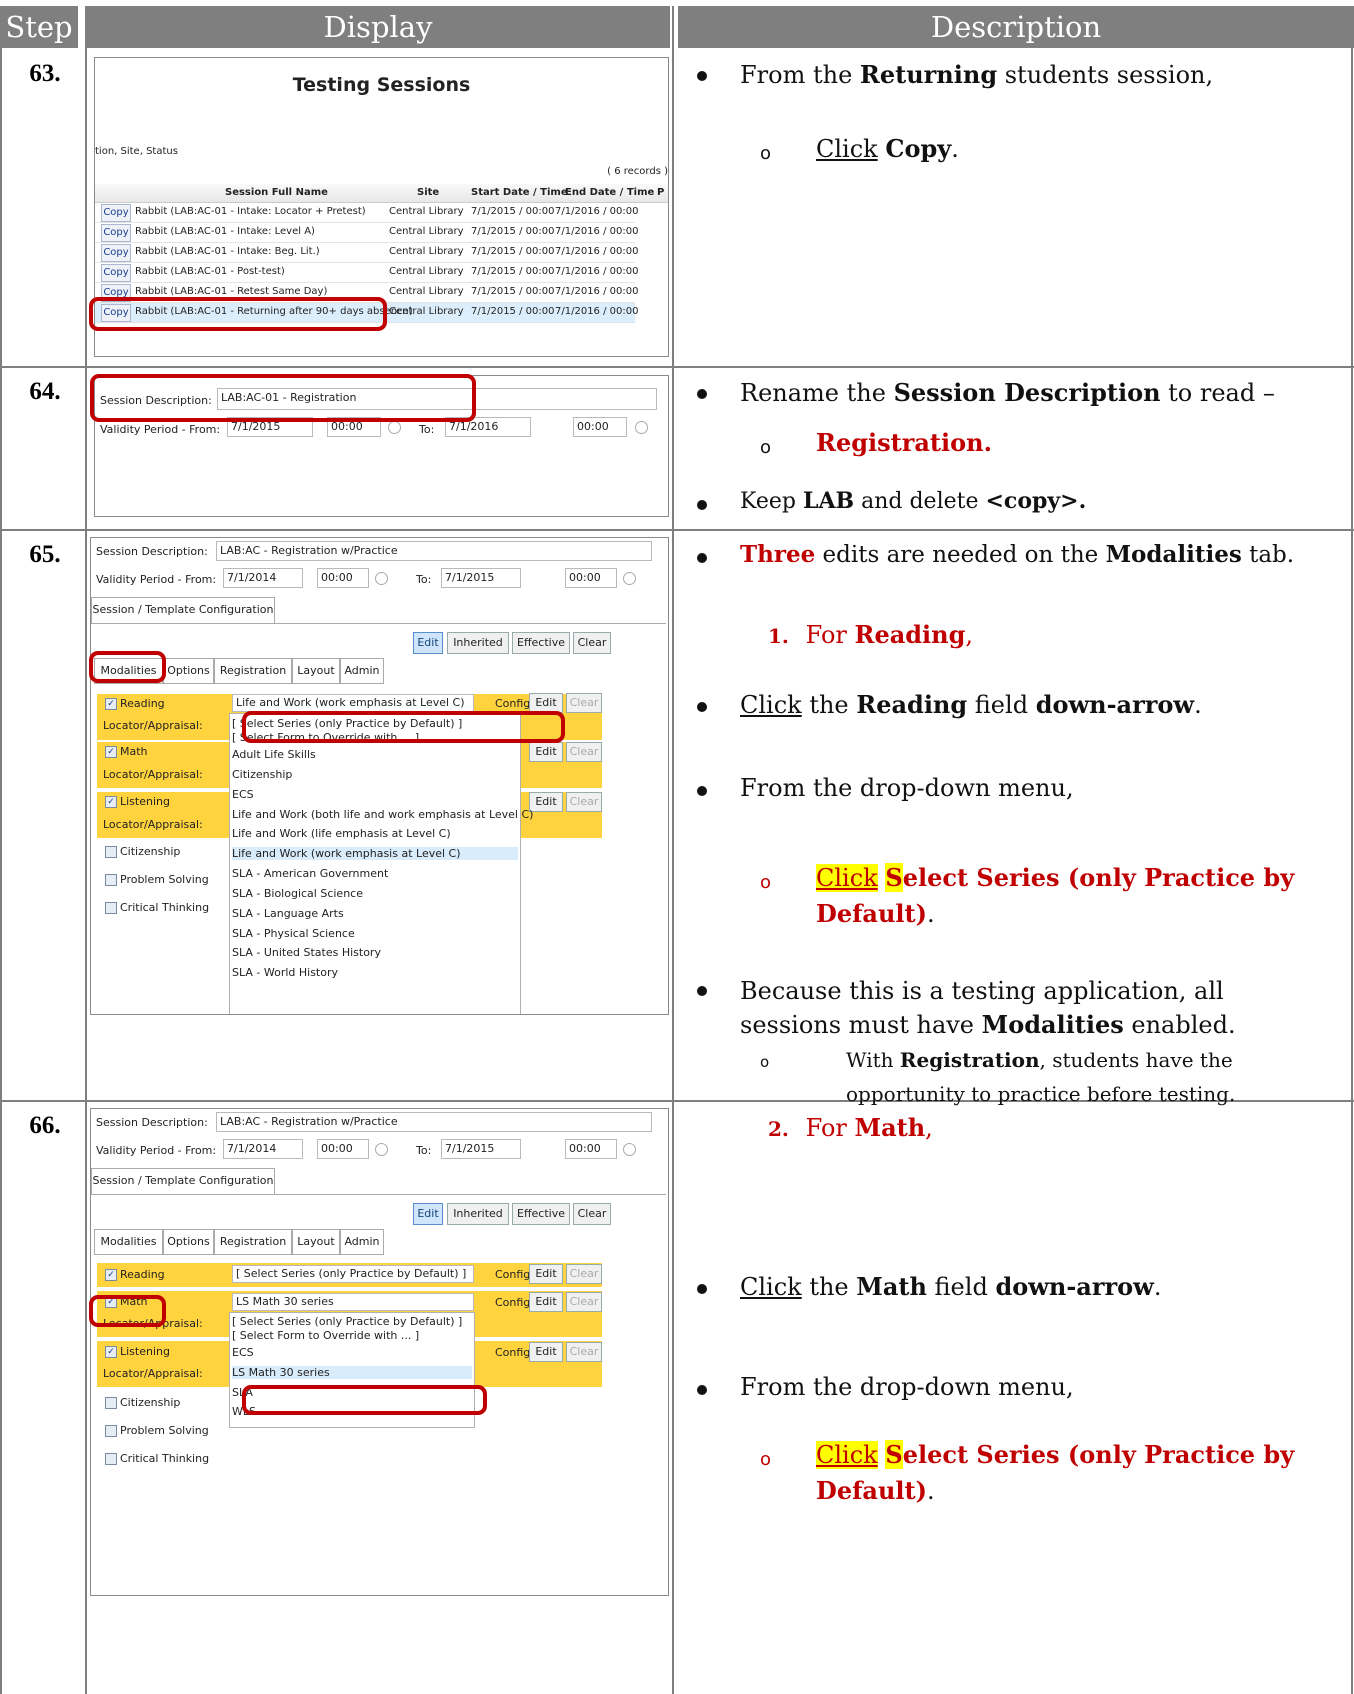 This screenshot has height=1694, width=1354. What do you see at coordinates (904, 442) in the screenshot?
I see `instruction-subtext: Registration.` at bounding box center [904, 442].